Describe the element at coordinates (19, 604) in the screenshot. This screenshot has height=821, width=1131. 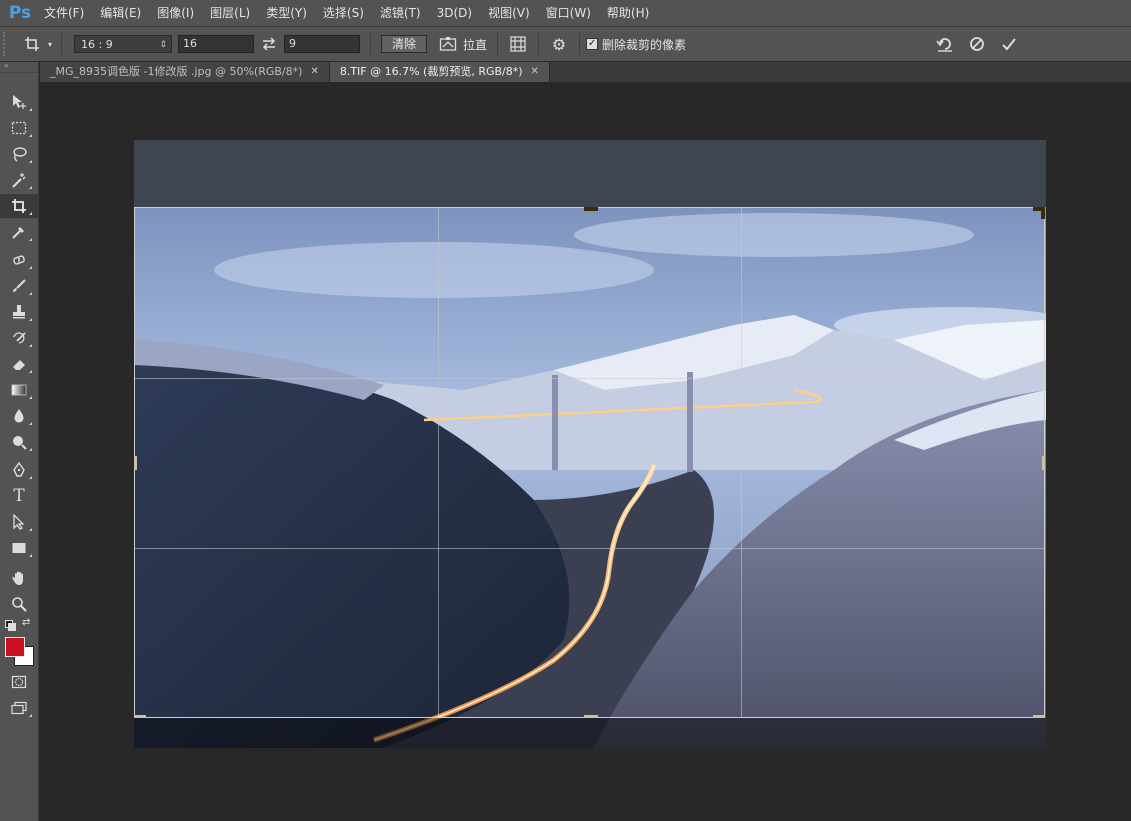
I see `zoom-icon` at that location.